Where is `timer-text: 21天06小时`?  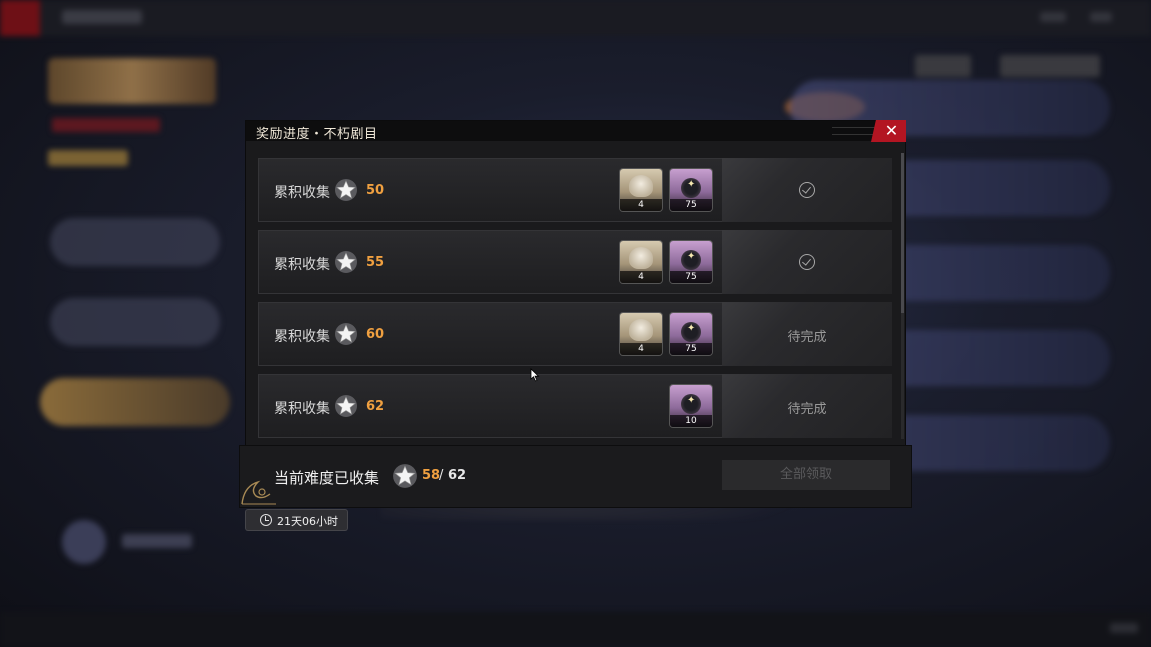 timer-text: 21天06小时 is located at coordinates (307, 521).